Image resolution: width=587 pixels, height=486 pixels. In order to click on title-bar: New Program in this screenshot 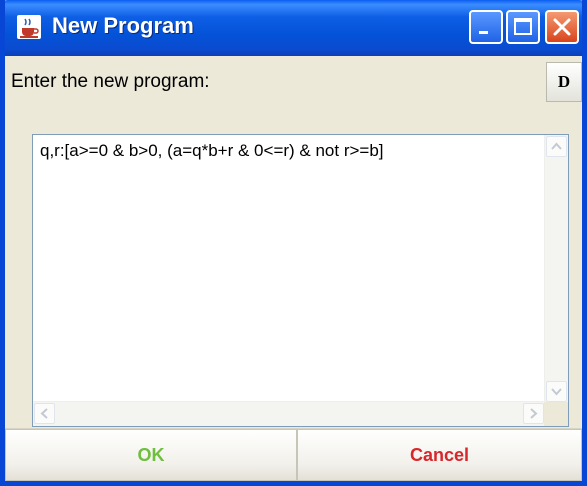, I will do `click(293, 28)`.